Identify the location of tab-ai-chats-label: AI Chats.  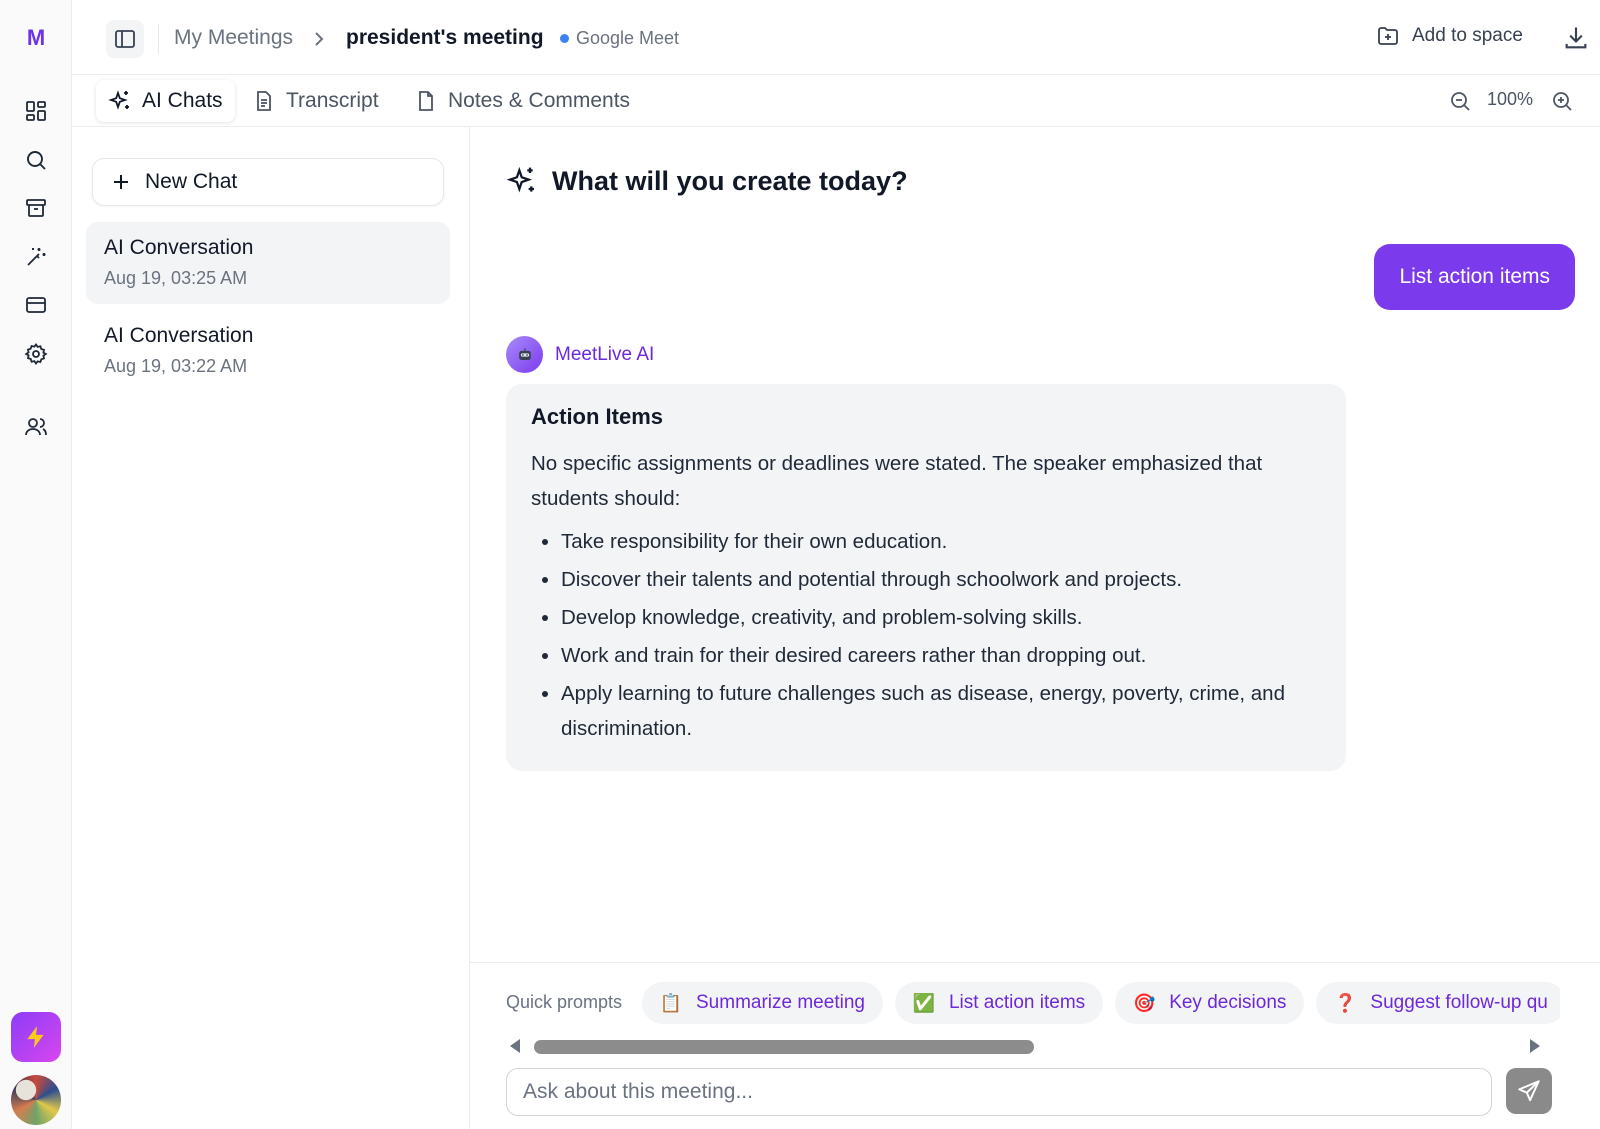
(182, 100).